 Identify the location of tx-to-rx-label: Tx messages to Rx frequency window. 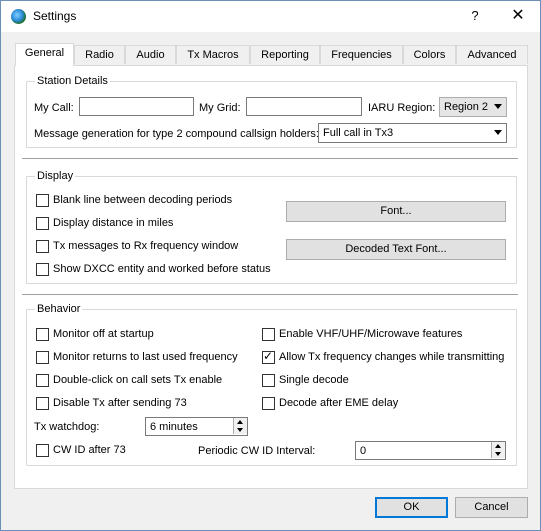
(146, 246).